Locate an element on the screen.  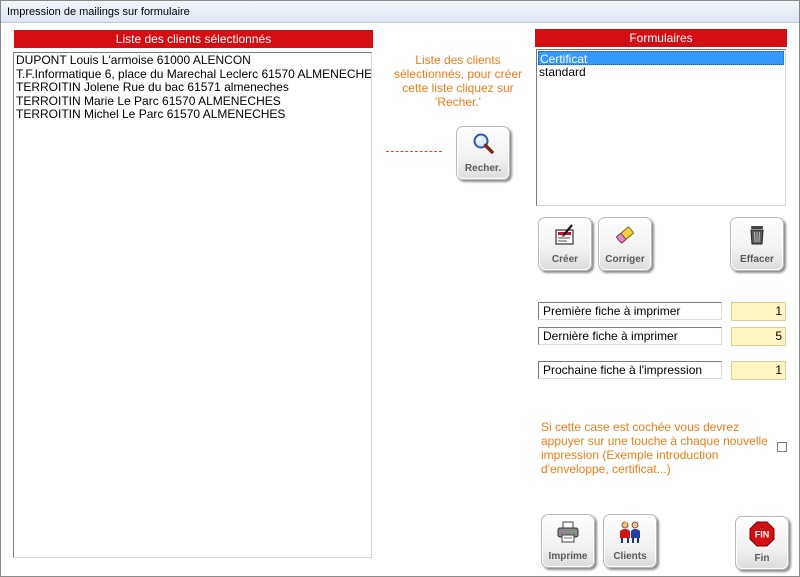
delete-button: Effacer is located at coordinates (757, 244).